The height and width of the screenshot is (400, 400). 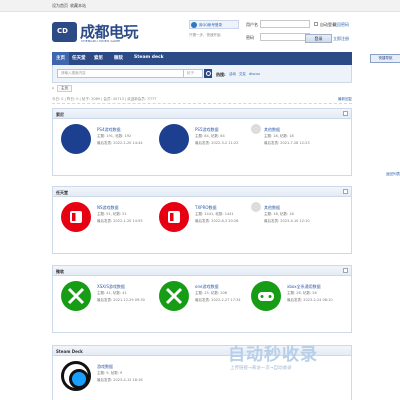 What do you see at coordinates (127, 73) in the screenshot?
I see `search-input: 请输入搜索内容` at bounding box center [127, 73].